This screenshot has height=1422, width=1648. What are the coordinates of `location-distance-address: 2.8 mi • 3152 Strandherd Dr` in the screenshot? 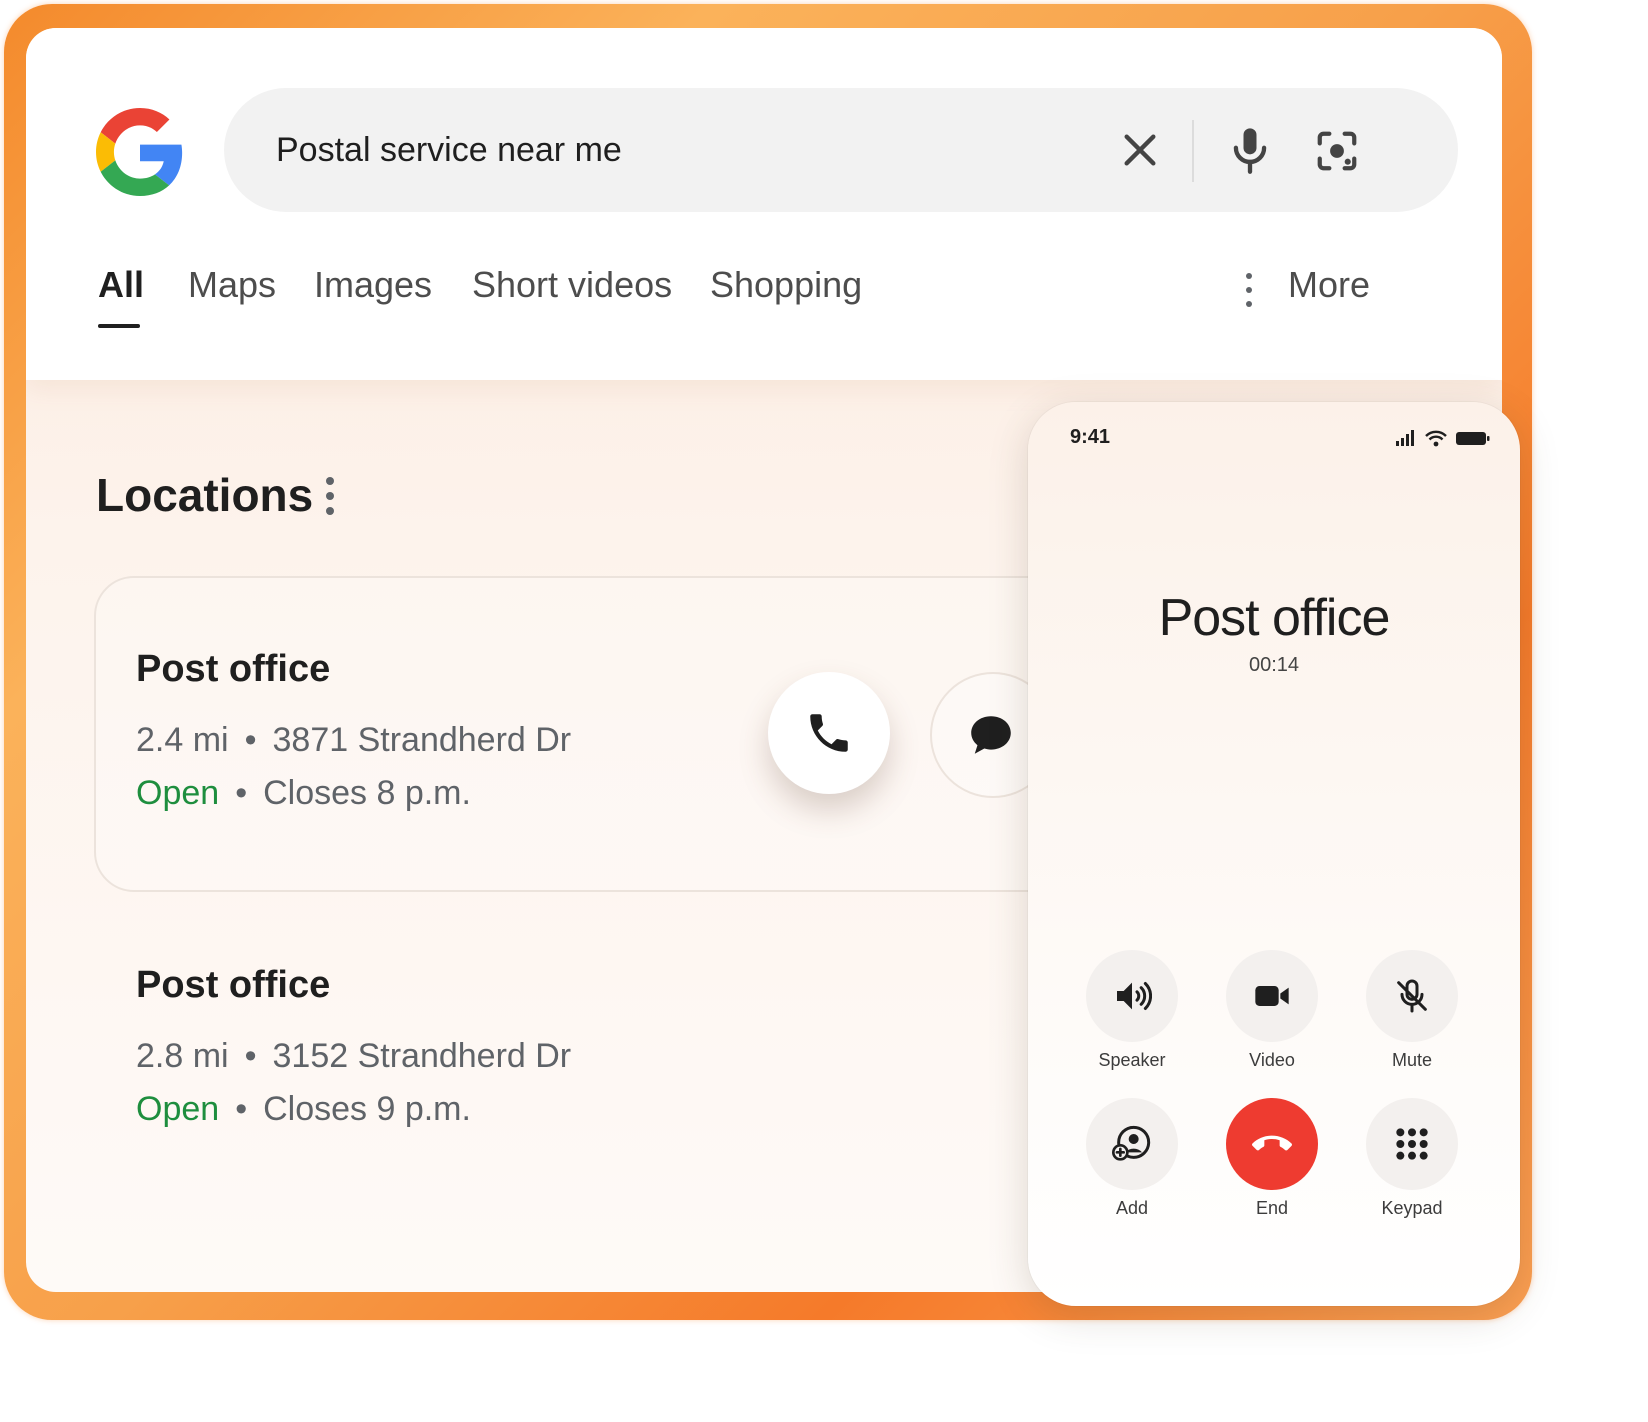 It's located at (353, 1056).